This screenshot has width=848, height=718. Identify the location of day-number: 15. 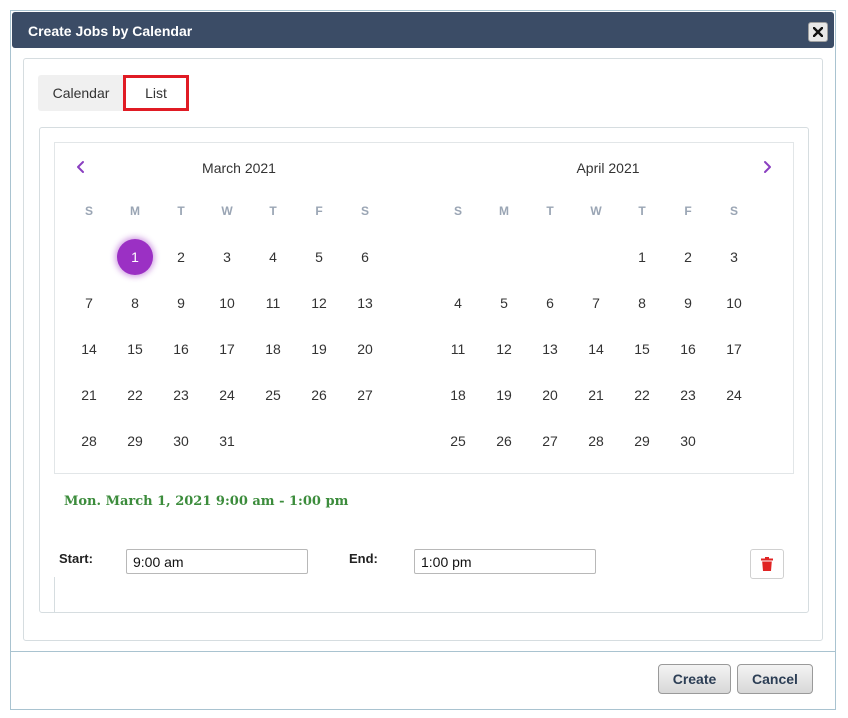
(642, 349).